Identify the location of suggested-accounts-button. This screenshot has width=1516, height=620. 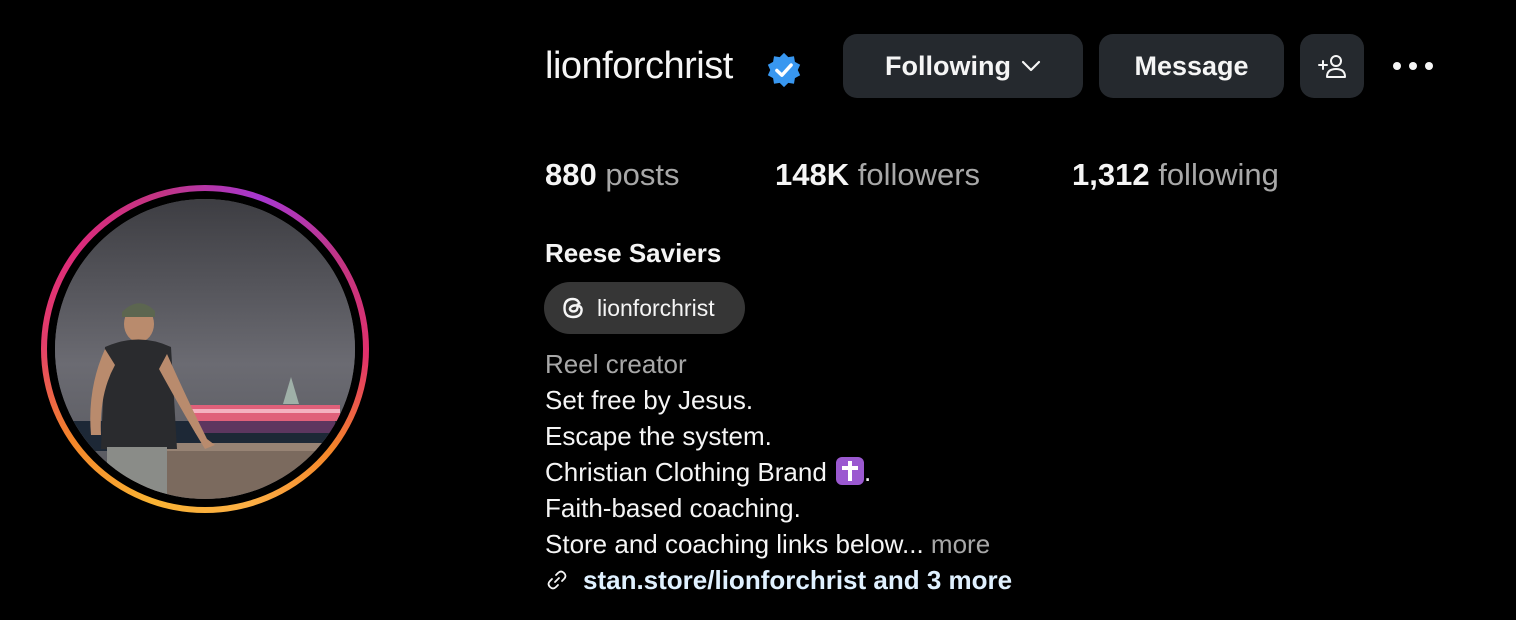
(1332, 66).